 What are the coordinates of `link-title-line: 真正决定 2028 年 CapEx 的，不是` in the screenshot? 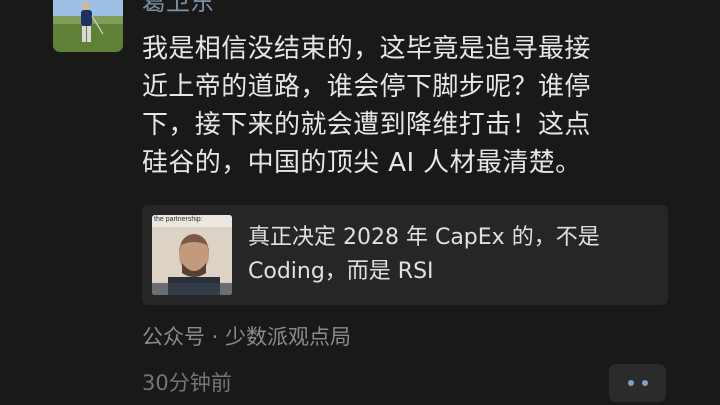 It's located at (424, 237).